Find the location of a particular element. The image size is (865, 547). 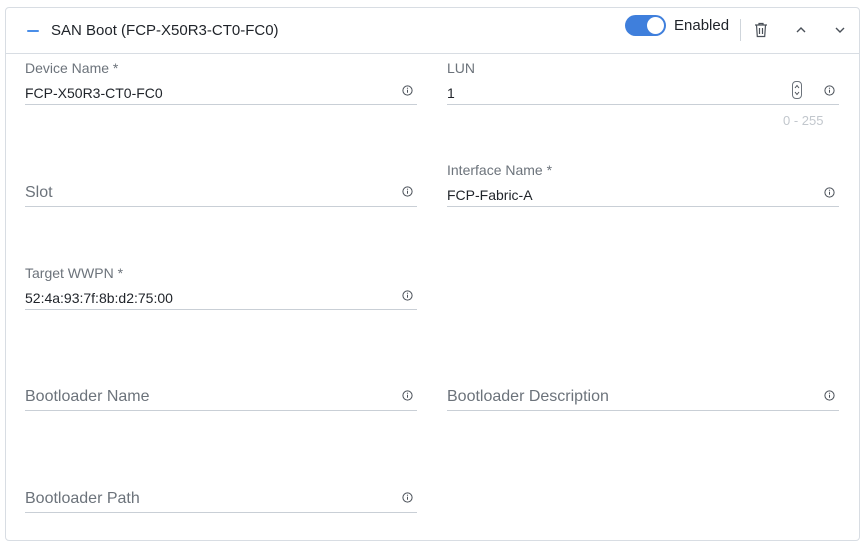

bootloader-name-placeholder: Bootloader Name is located at coordinates (87, 397).